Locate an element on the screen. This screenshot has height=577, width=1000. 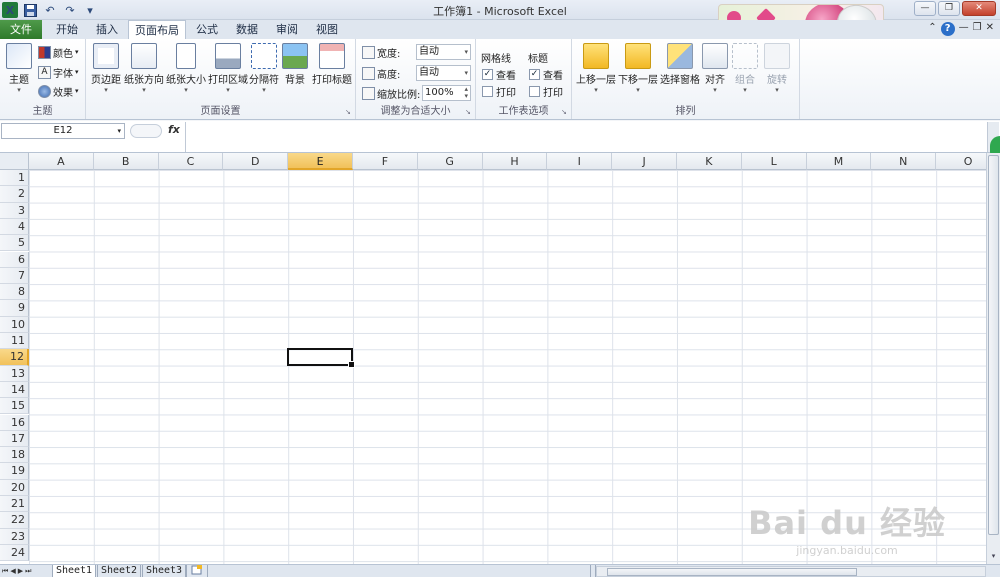
column-header-c: C is located at coordinates (191, 161).